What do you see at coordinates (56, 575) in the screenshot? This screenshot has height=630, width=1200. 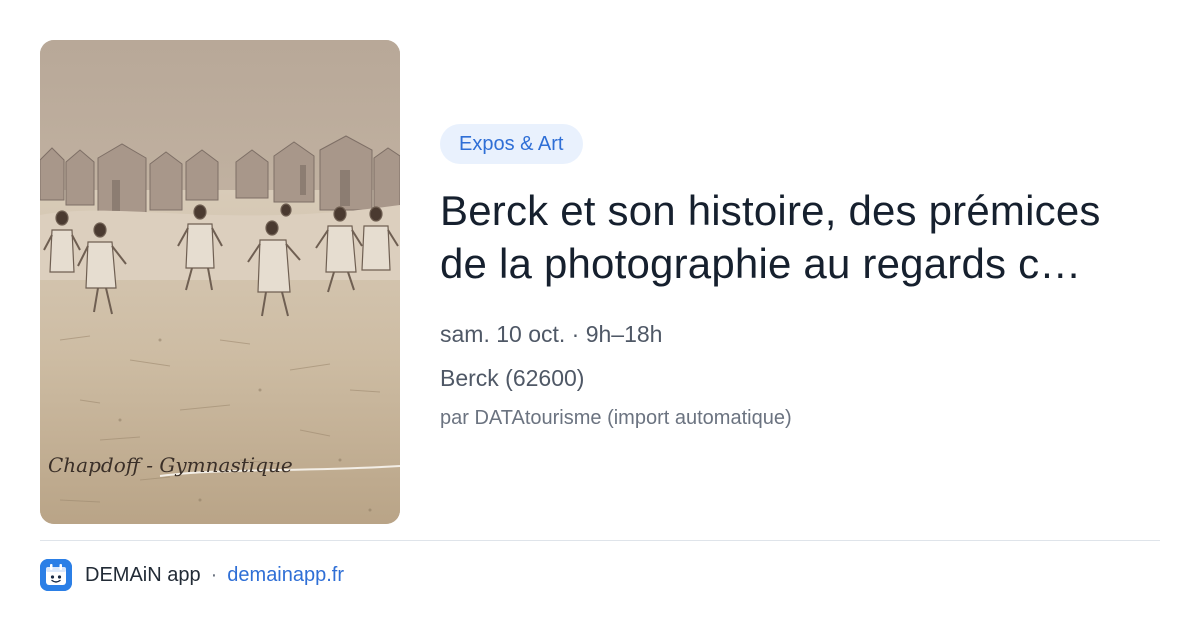 I see `calendar-app-icon` at bounding box center [56, 575].